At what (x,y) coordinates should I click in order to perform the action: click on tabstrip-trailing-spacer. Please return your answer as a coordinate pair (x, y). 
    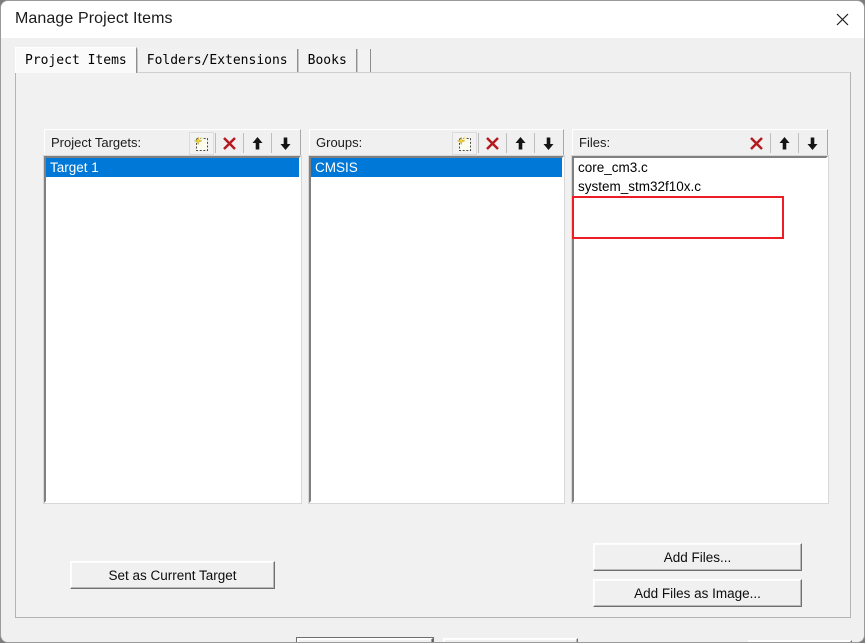
    Looking at the image, I should click on (363, 61).